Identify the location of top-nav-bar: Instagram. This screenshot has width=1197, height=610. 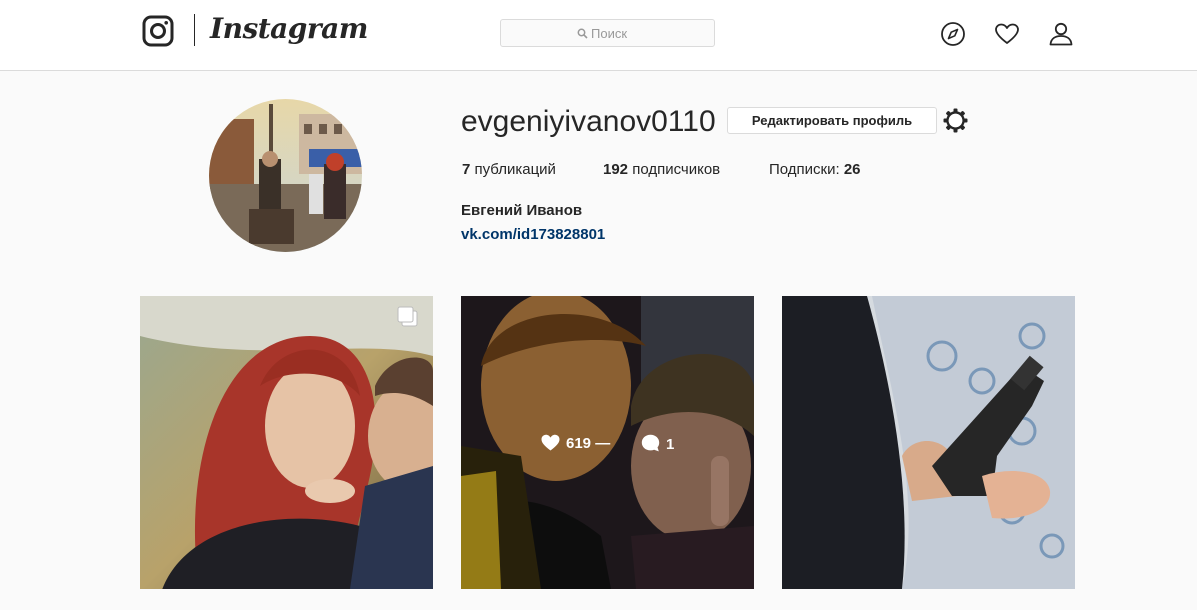
(598, 35).